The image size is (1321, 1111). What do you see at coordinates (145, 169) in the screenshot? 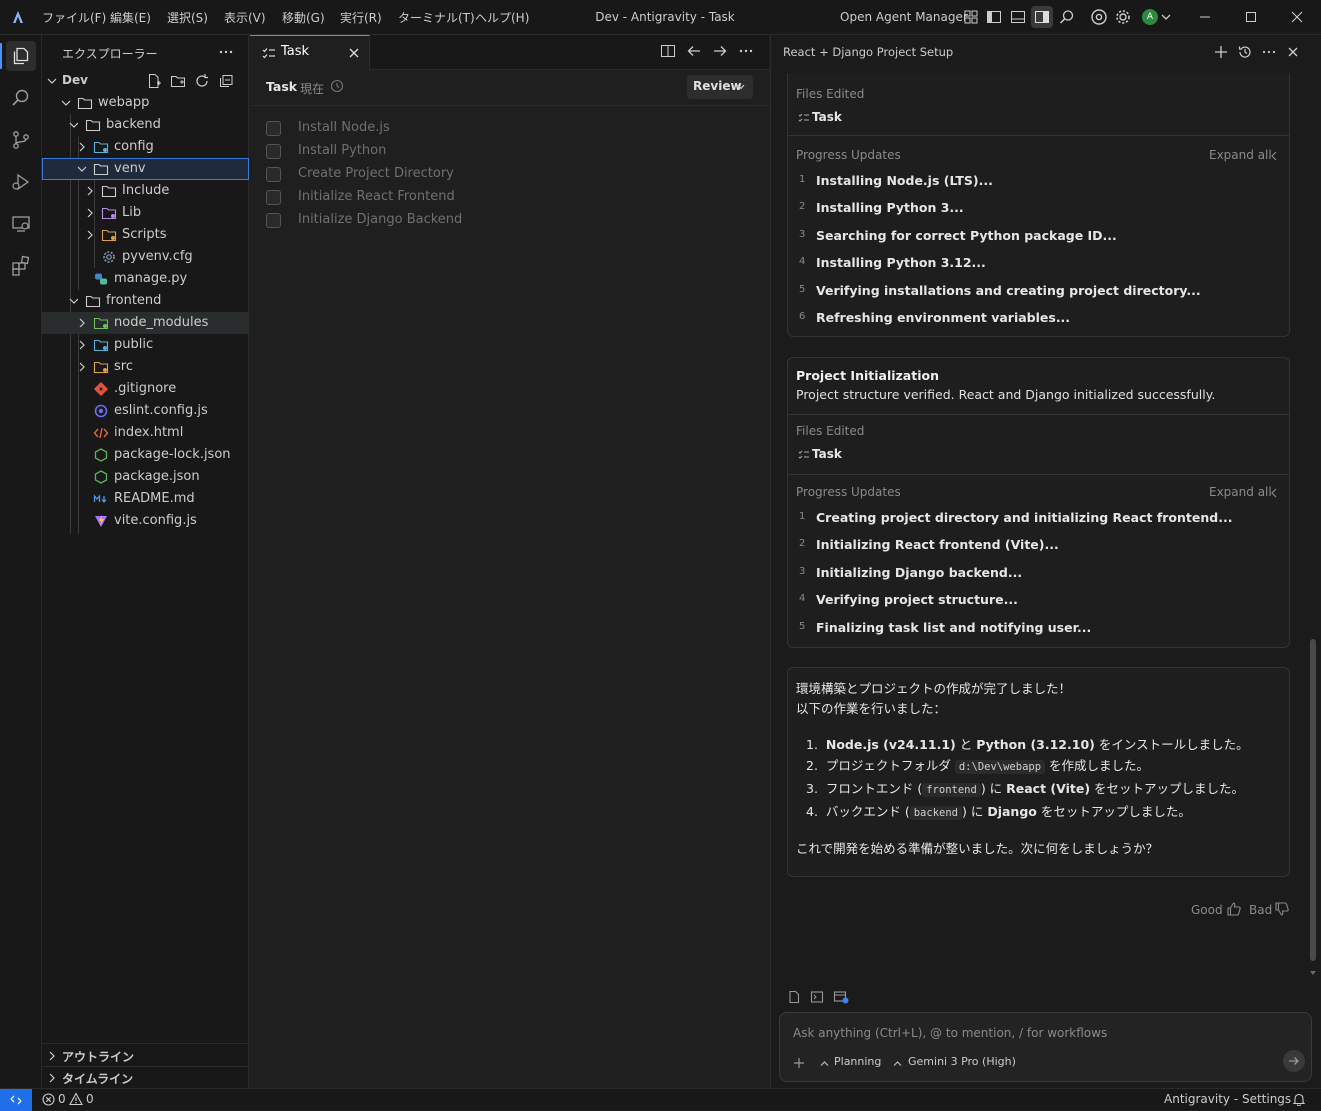
I see `tree-item-venv: venv` at bounding box center [145, 169].